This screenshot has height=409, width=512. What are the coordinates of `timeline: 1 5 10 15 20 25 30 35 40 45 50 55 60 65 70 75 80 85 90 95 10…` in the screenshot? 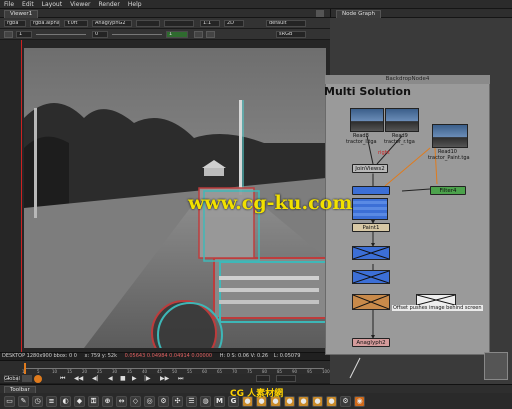 It's located at (165, 367).